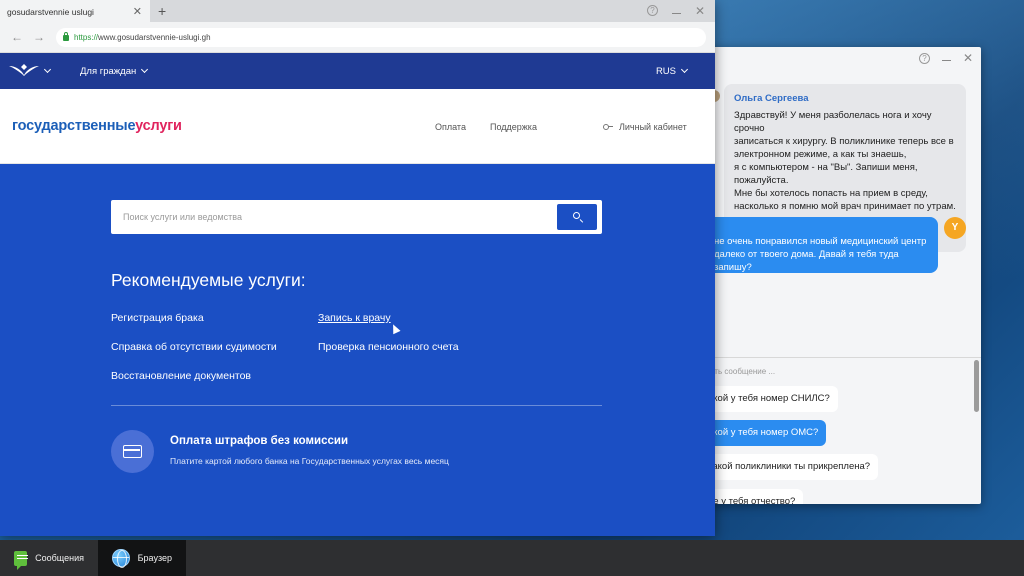 The image size is (1024, 576). Describe the element at coordinates (840, 357) in the screenshot. I see `input-divider` at that location.